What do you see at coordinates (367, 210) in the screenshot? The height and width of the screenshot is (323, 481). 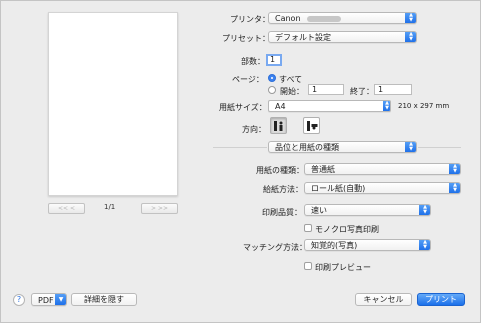 I see `print-quality-popup: 速い ▲ ▼` at bounding box center [367, 210].